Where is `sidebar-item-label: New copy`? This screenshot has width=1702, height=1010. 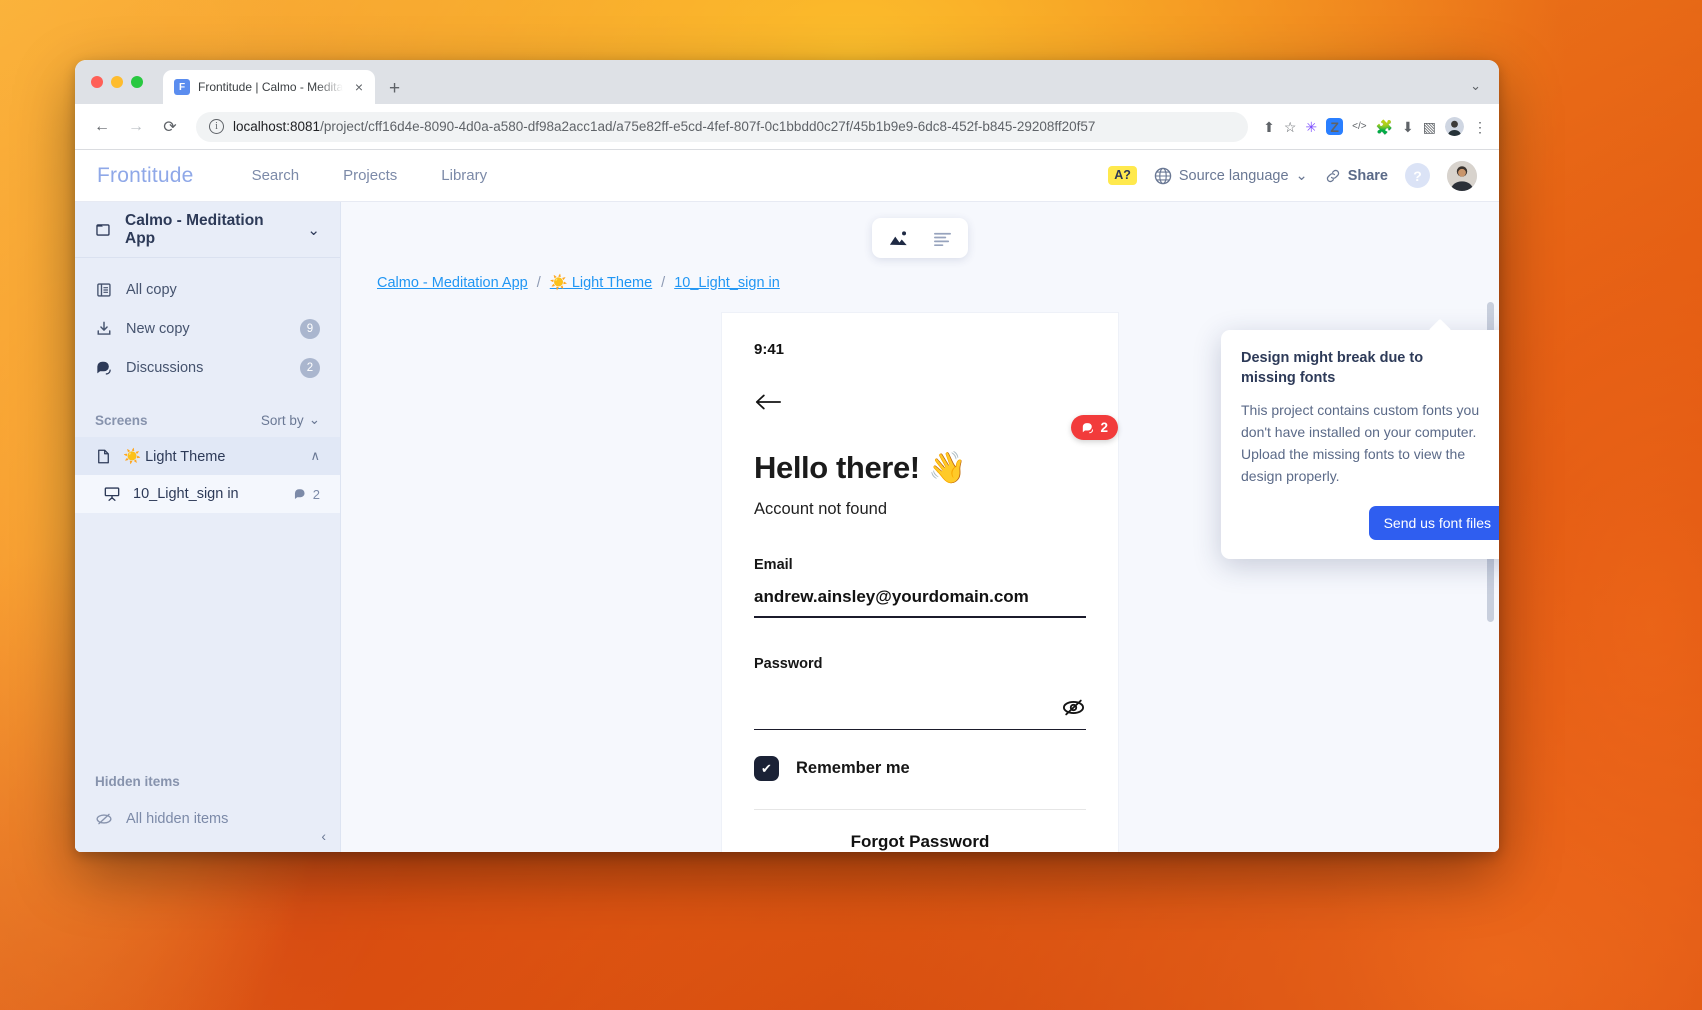
sidebar-item-label: New copy is located at coordinates (158, 328).